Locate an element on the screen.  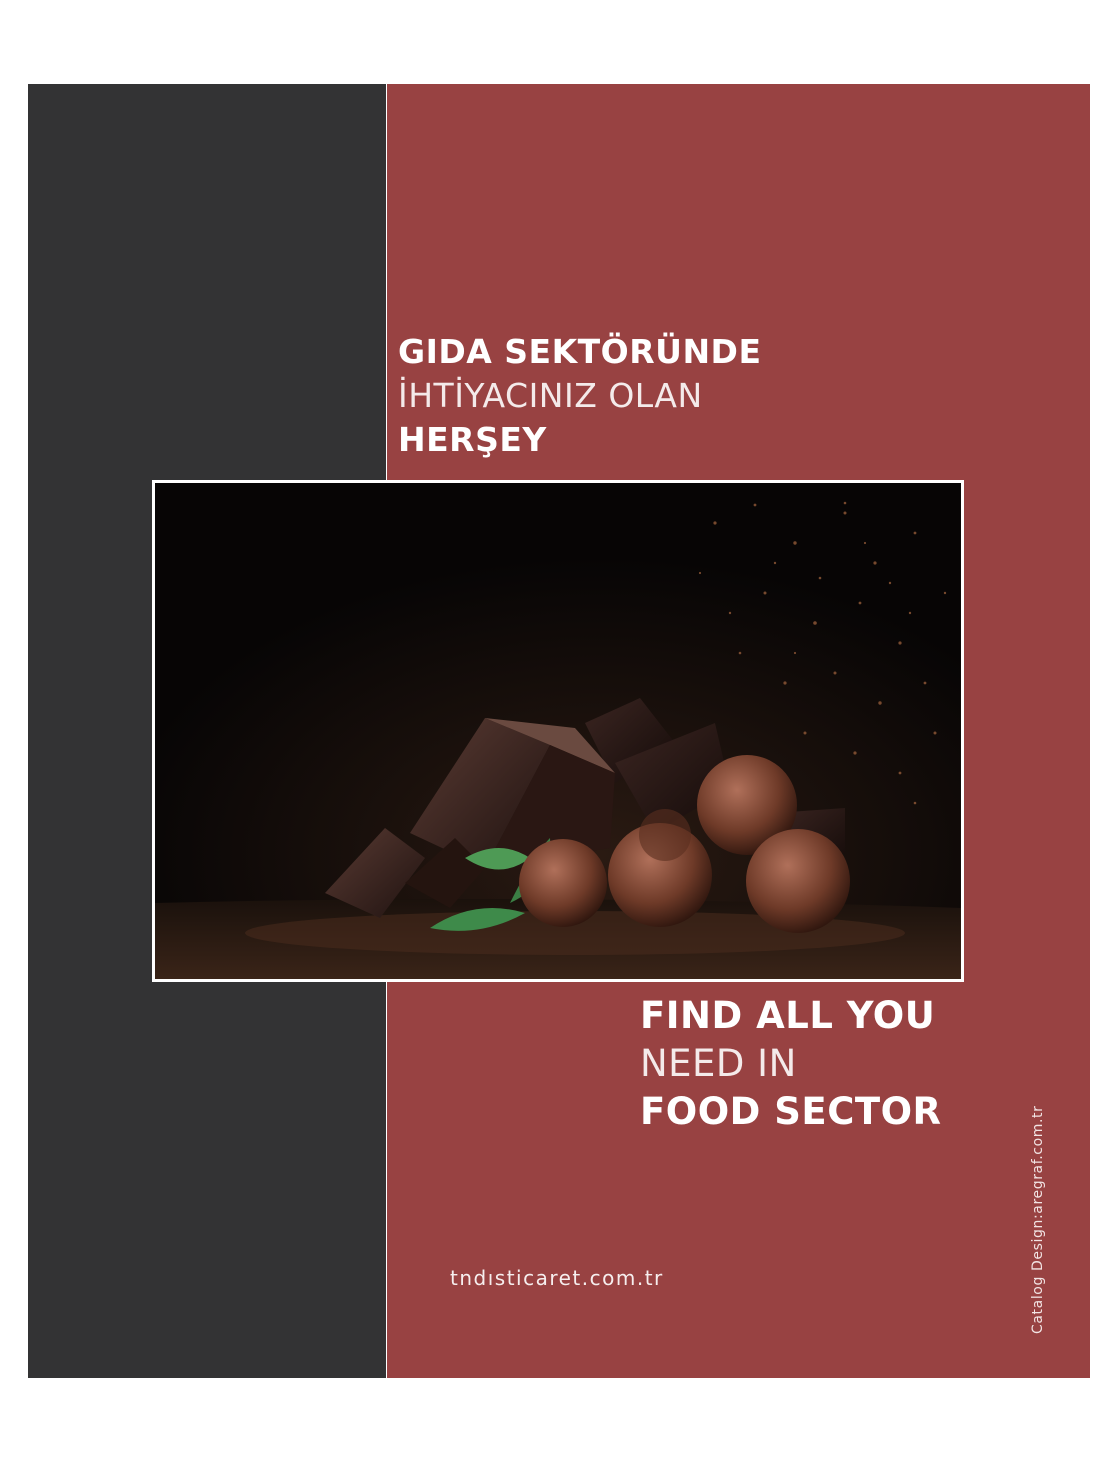
website-url: tndısticaret.com.tr is located at coordinates (557, 1278).